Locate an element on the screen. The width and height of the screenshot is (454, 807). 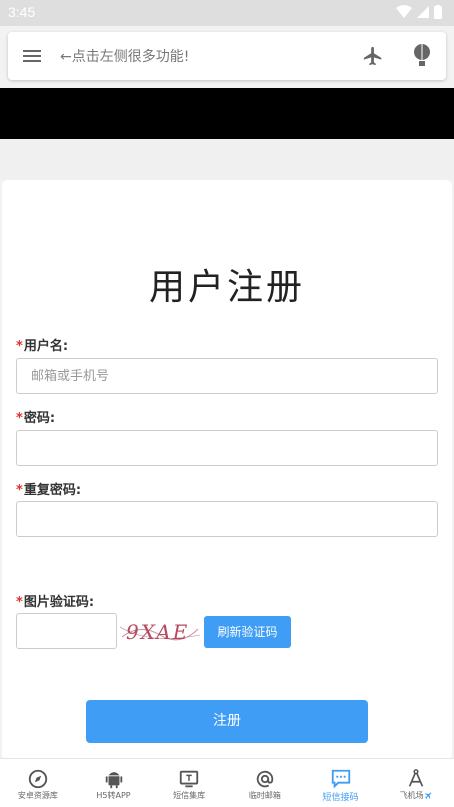
confirm-password-label: *重复密码: is located at coordinates (49, 490).